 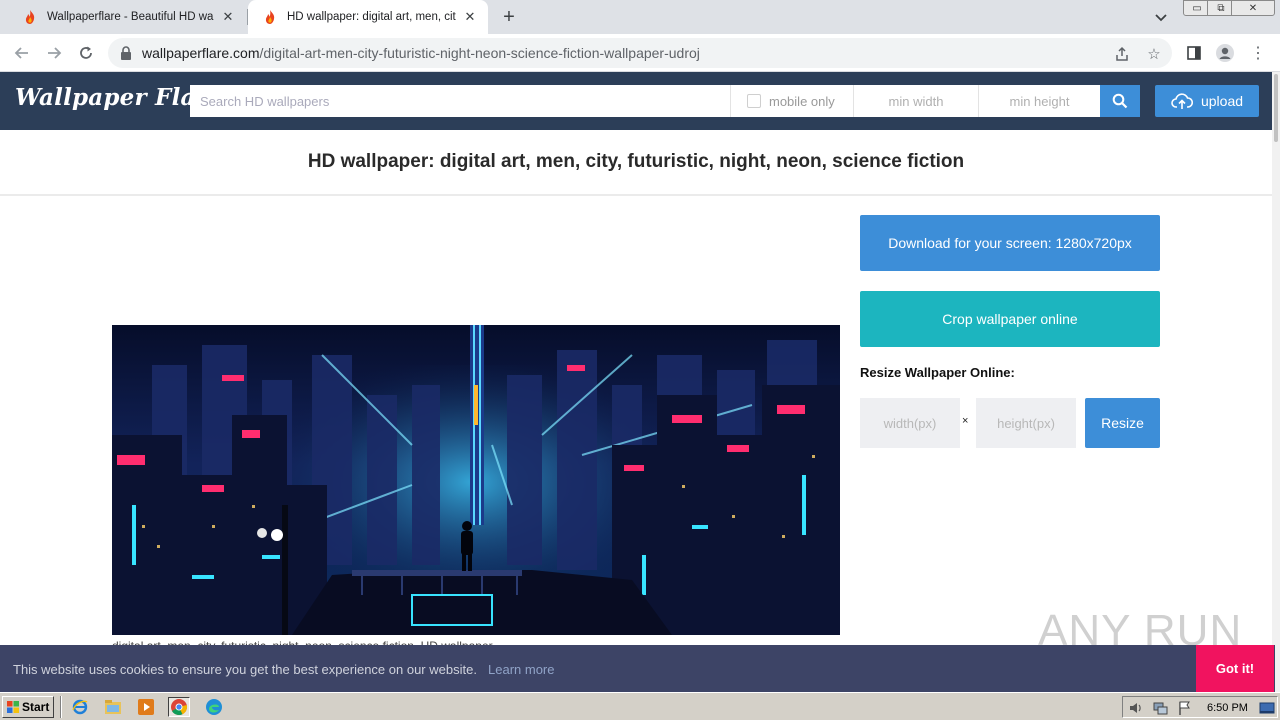 I want to click on back-arrow-icon, so click(x=22, y=53).